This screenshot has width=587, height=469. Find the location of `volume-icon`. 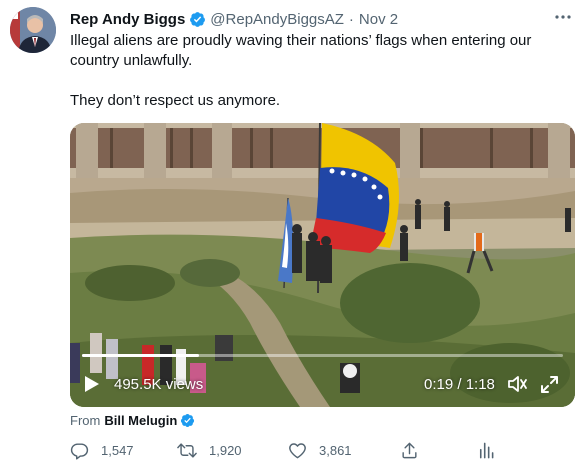

volume-icon is located at coordinates (517, 384).